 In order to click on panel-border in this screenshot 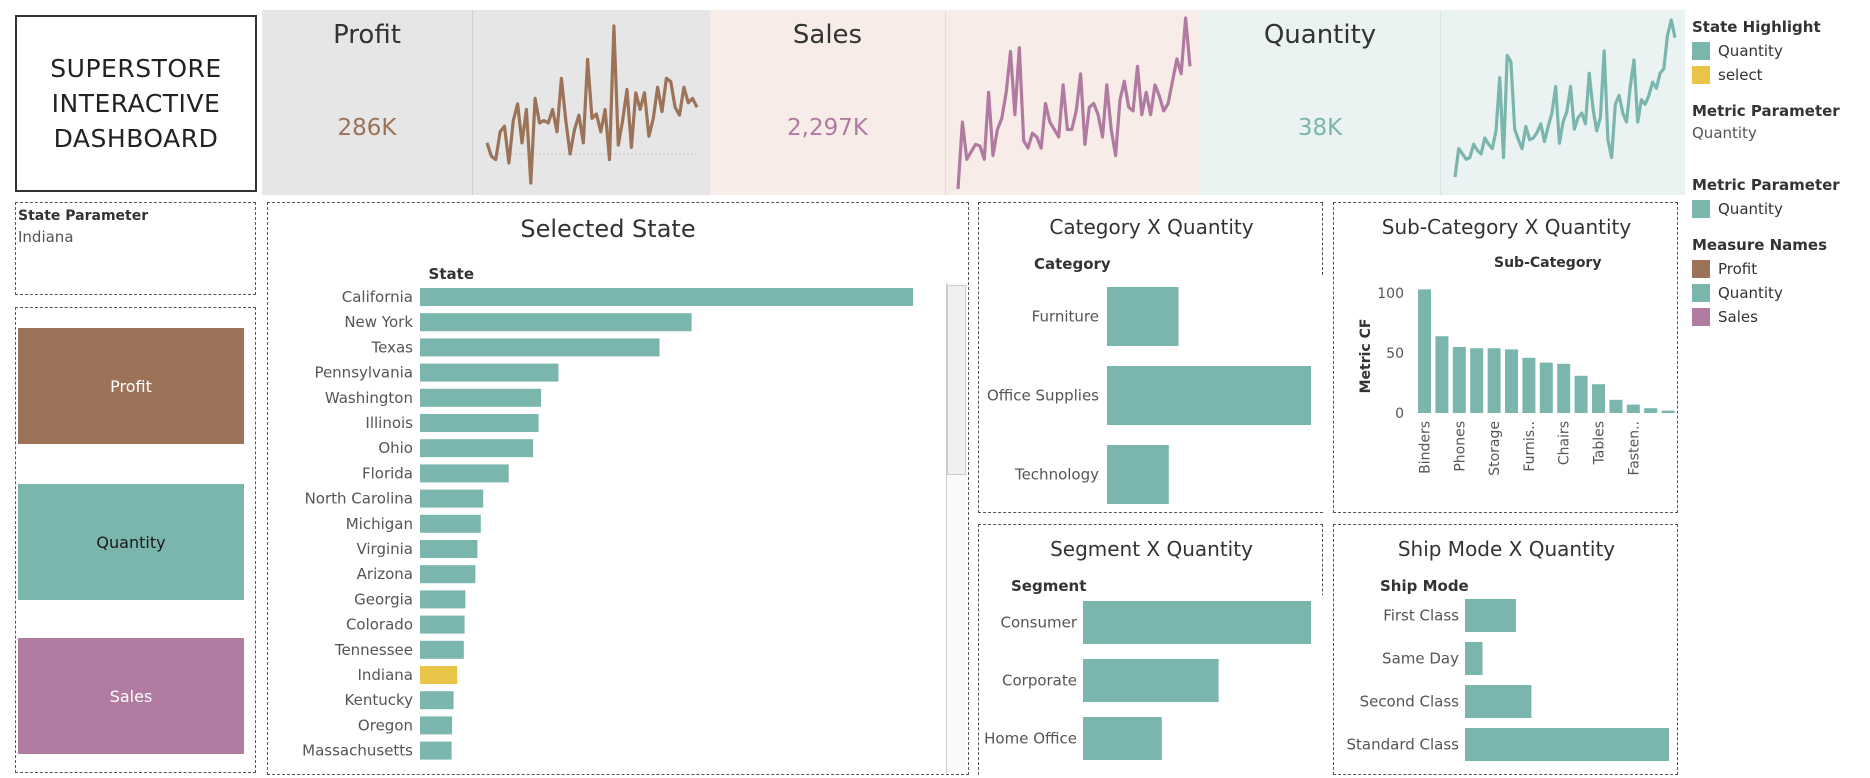, I will do `click(1322, 239)`.